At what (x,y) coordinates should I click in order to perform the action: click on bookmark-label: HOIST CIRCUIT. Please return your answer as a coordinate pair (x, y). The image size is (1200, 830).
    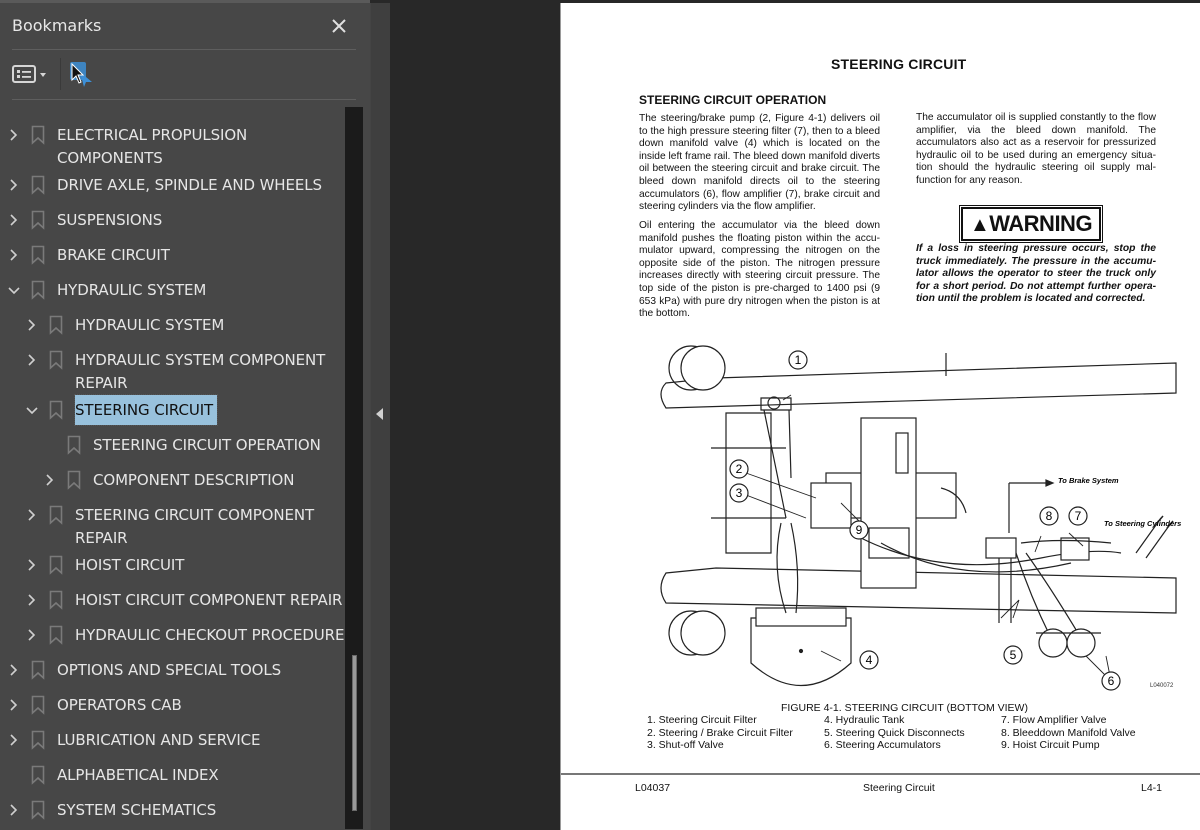
    Looking at the image, I should click on (129, 565).